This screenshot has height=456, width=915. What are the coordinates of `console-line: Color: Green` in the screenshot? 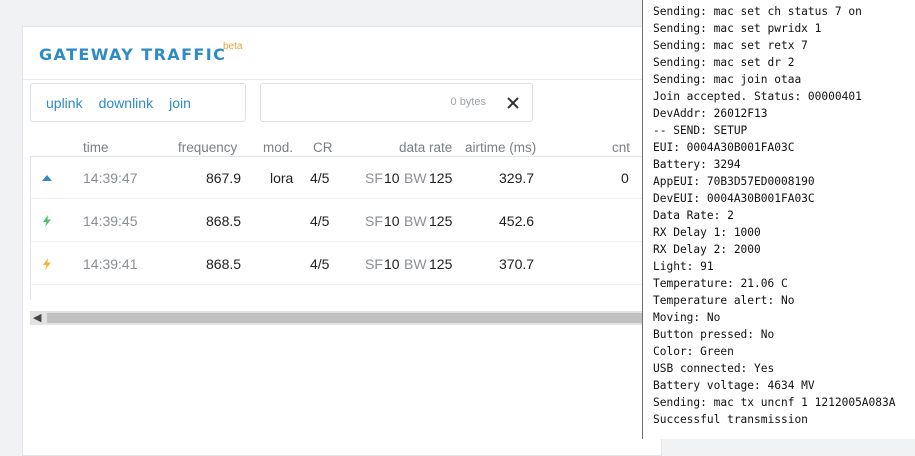 It's located at (693, 351).